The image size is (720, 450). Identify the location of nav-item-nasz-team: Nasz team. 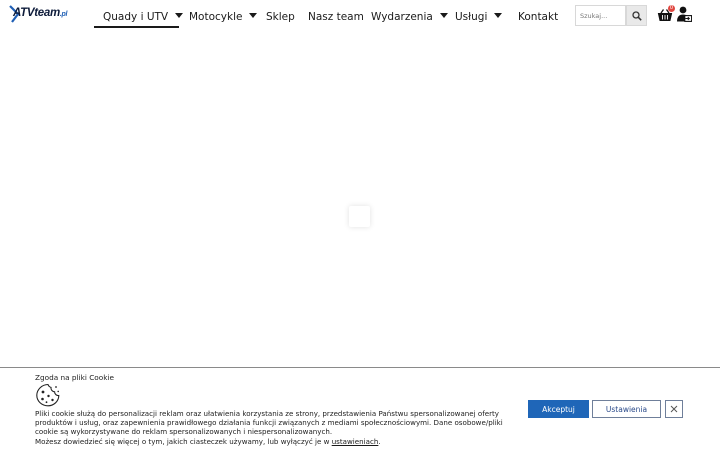
(336, 17).